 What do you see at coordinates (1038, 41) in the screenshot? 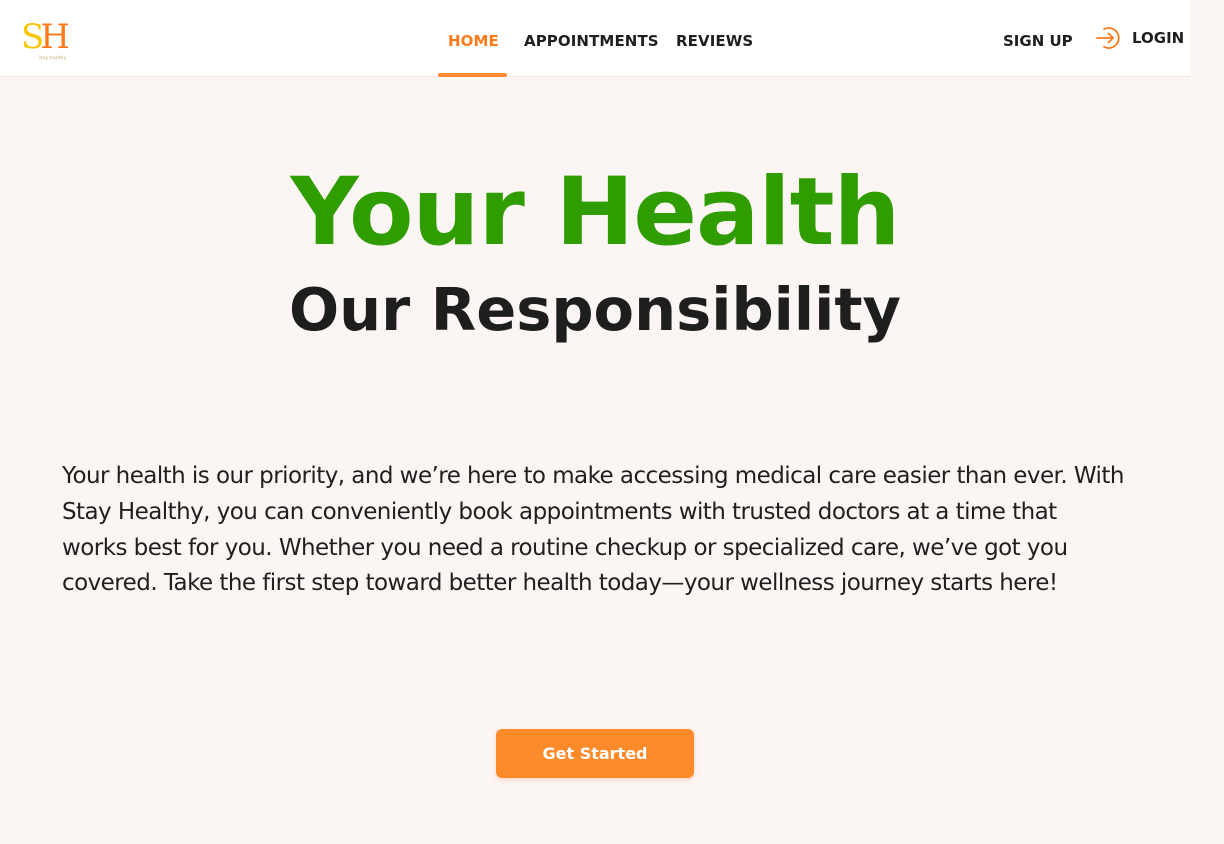
I see `sign-up-link: SIGN UP` at bounding box center [1038, 41].